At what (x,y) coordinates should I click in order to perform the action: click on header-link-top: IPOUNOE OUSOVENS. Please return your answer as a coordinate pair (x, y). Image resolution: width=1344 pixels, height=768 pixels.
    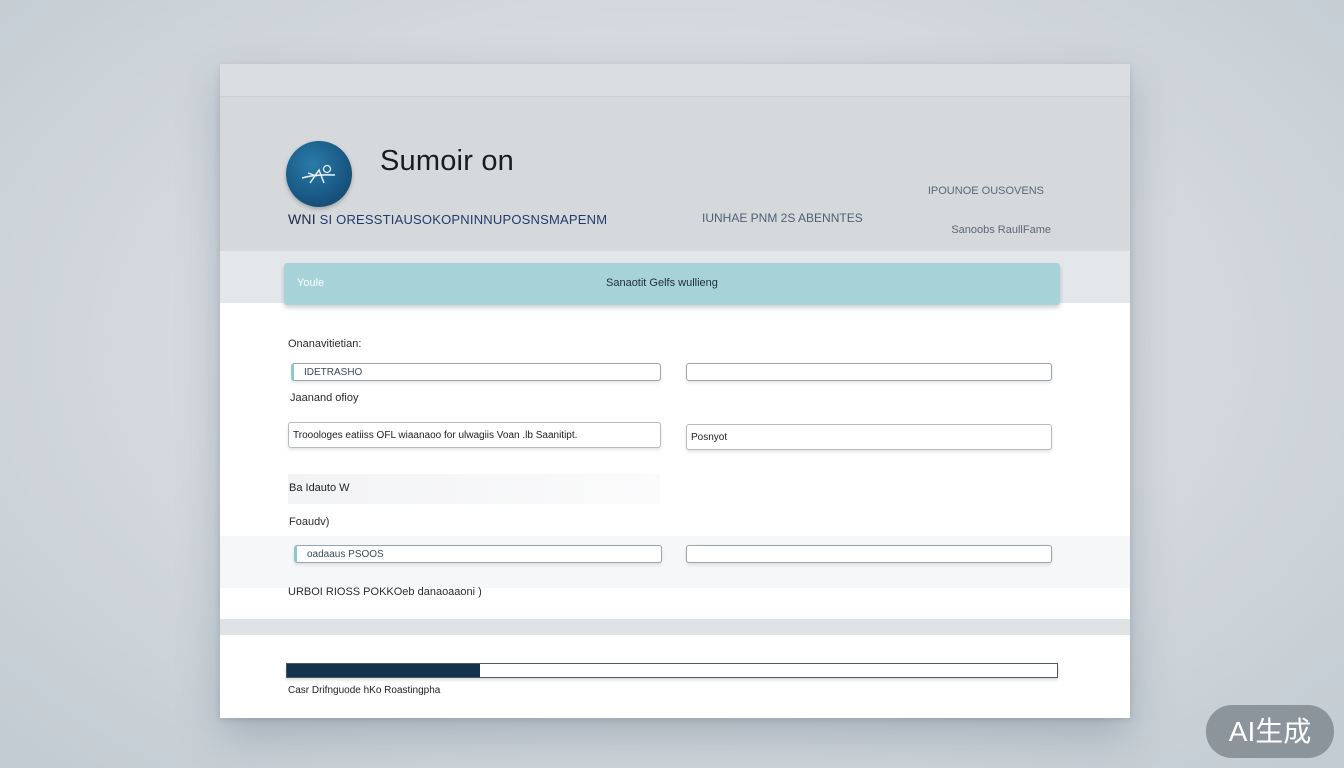
    Looking at the image, I should click on (986, 191).